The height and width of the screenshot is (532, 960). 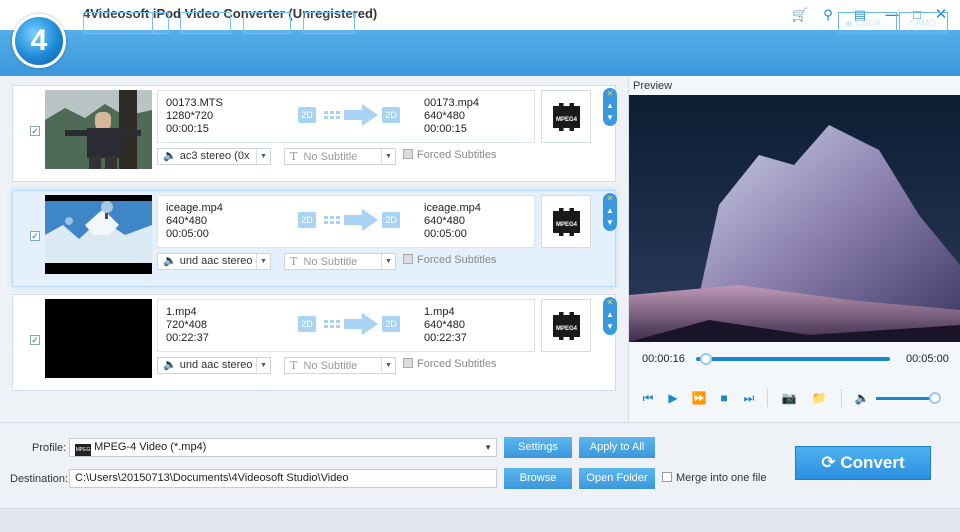 I want to click on add-file-icon: ✚, so click(x=99, y=23).